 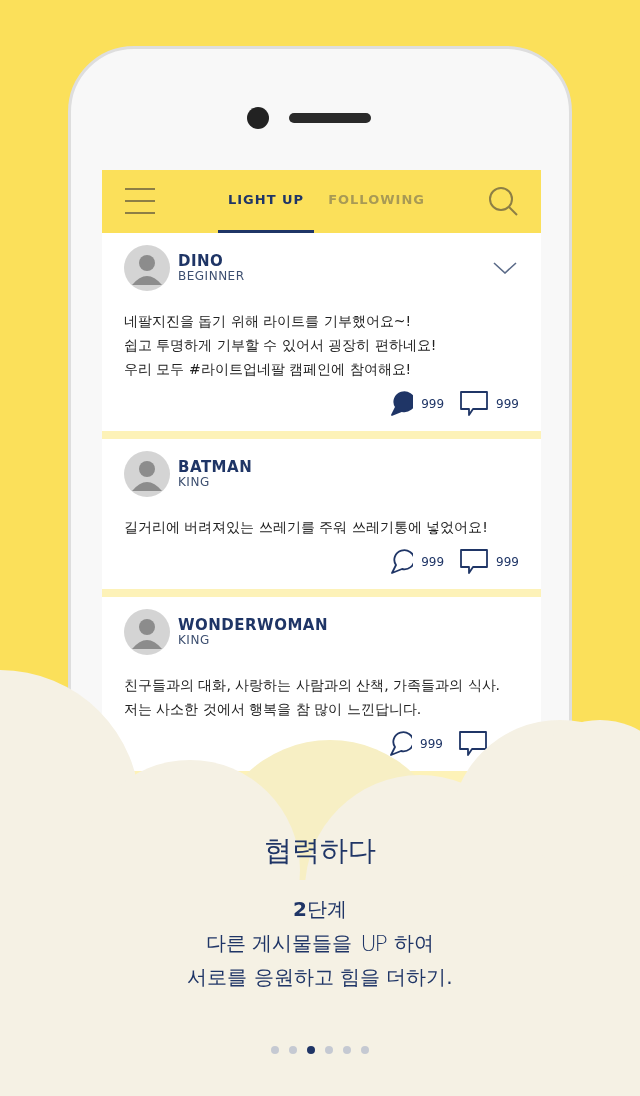 I want to click on post-text: 네팔지진을 돕기 위해 라이트를 기부했어요~! 쉽고 투명하게 기부할 수 있어서 굉장히 편하네요! 우리 모두 #라이트업네팔 캠페인에 참여해요!, so click(x=281, y=345).